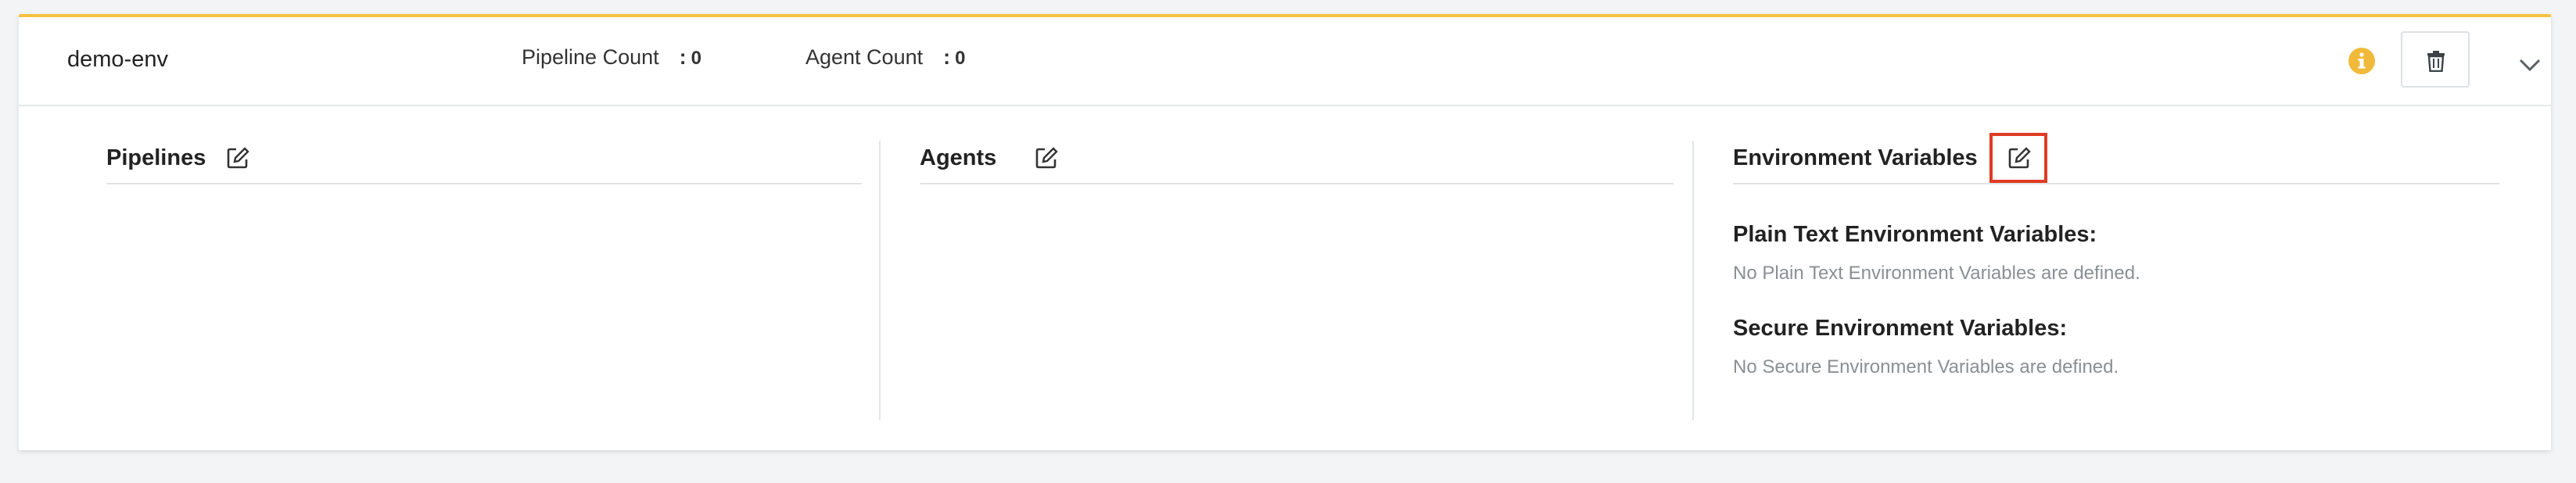 The width and height of the screenshot is (2576, 483). Describe the element at coordinates (2362, 61) in the screenshot. I see `info-icon` at that location.